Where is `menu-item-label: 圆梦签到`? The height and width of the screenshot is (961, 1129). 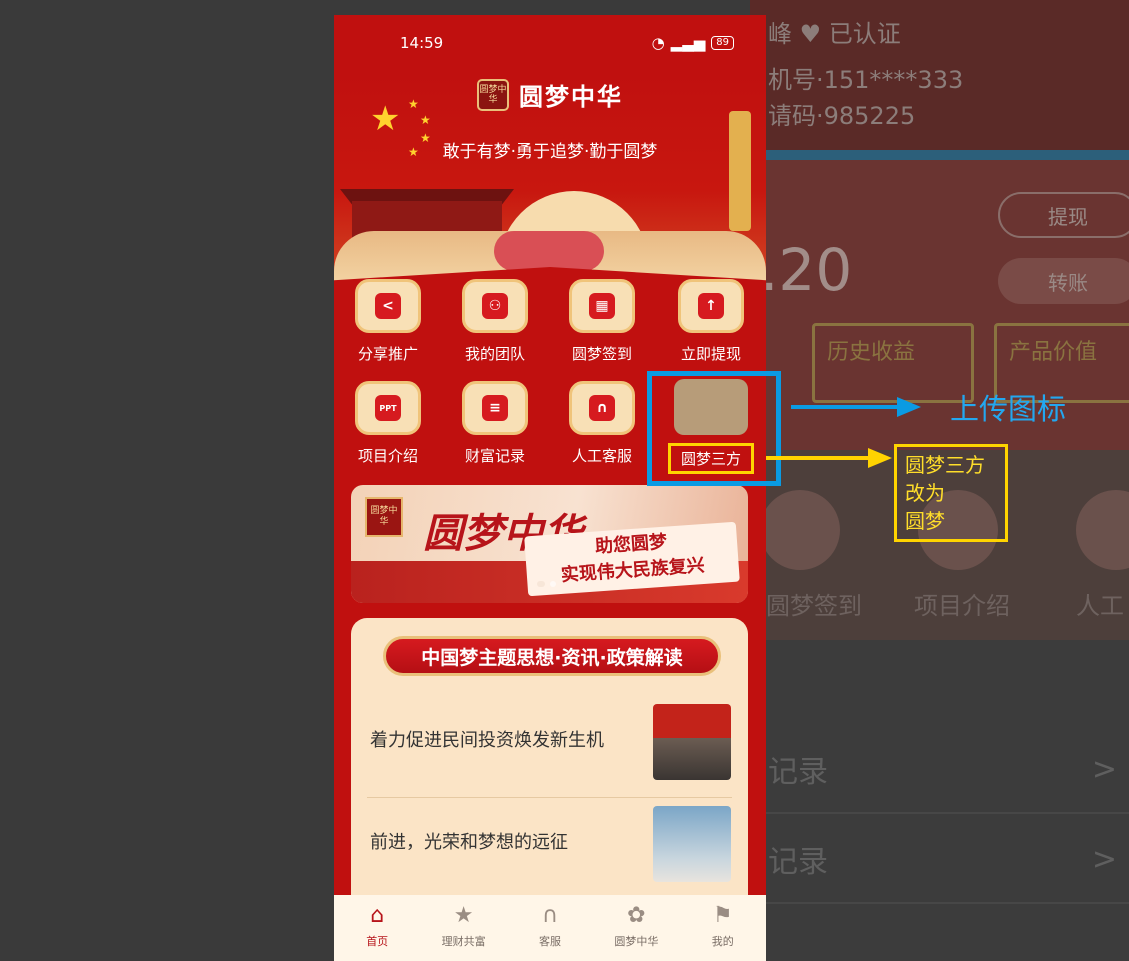
menu-item-label: 圆梦签到 is located at coordinates (601, 354).